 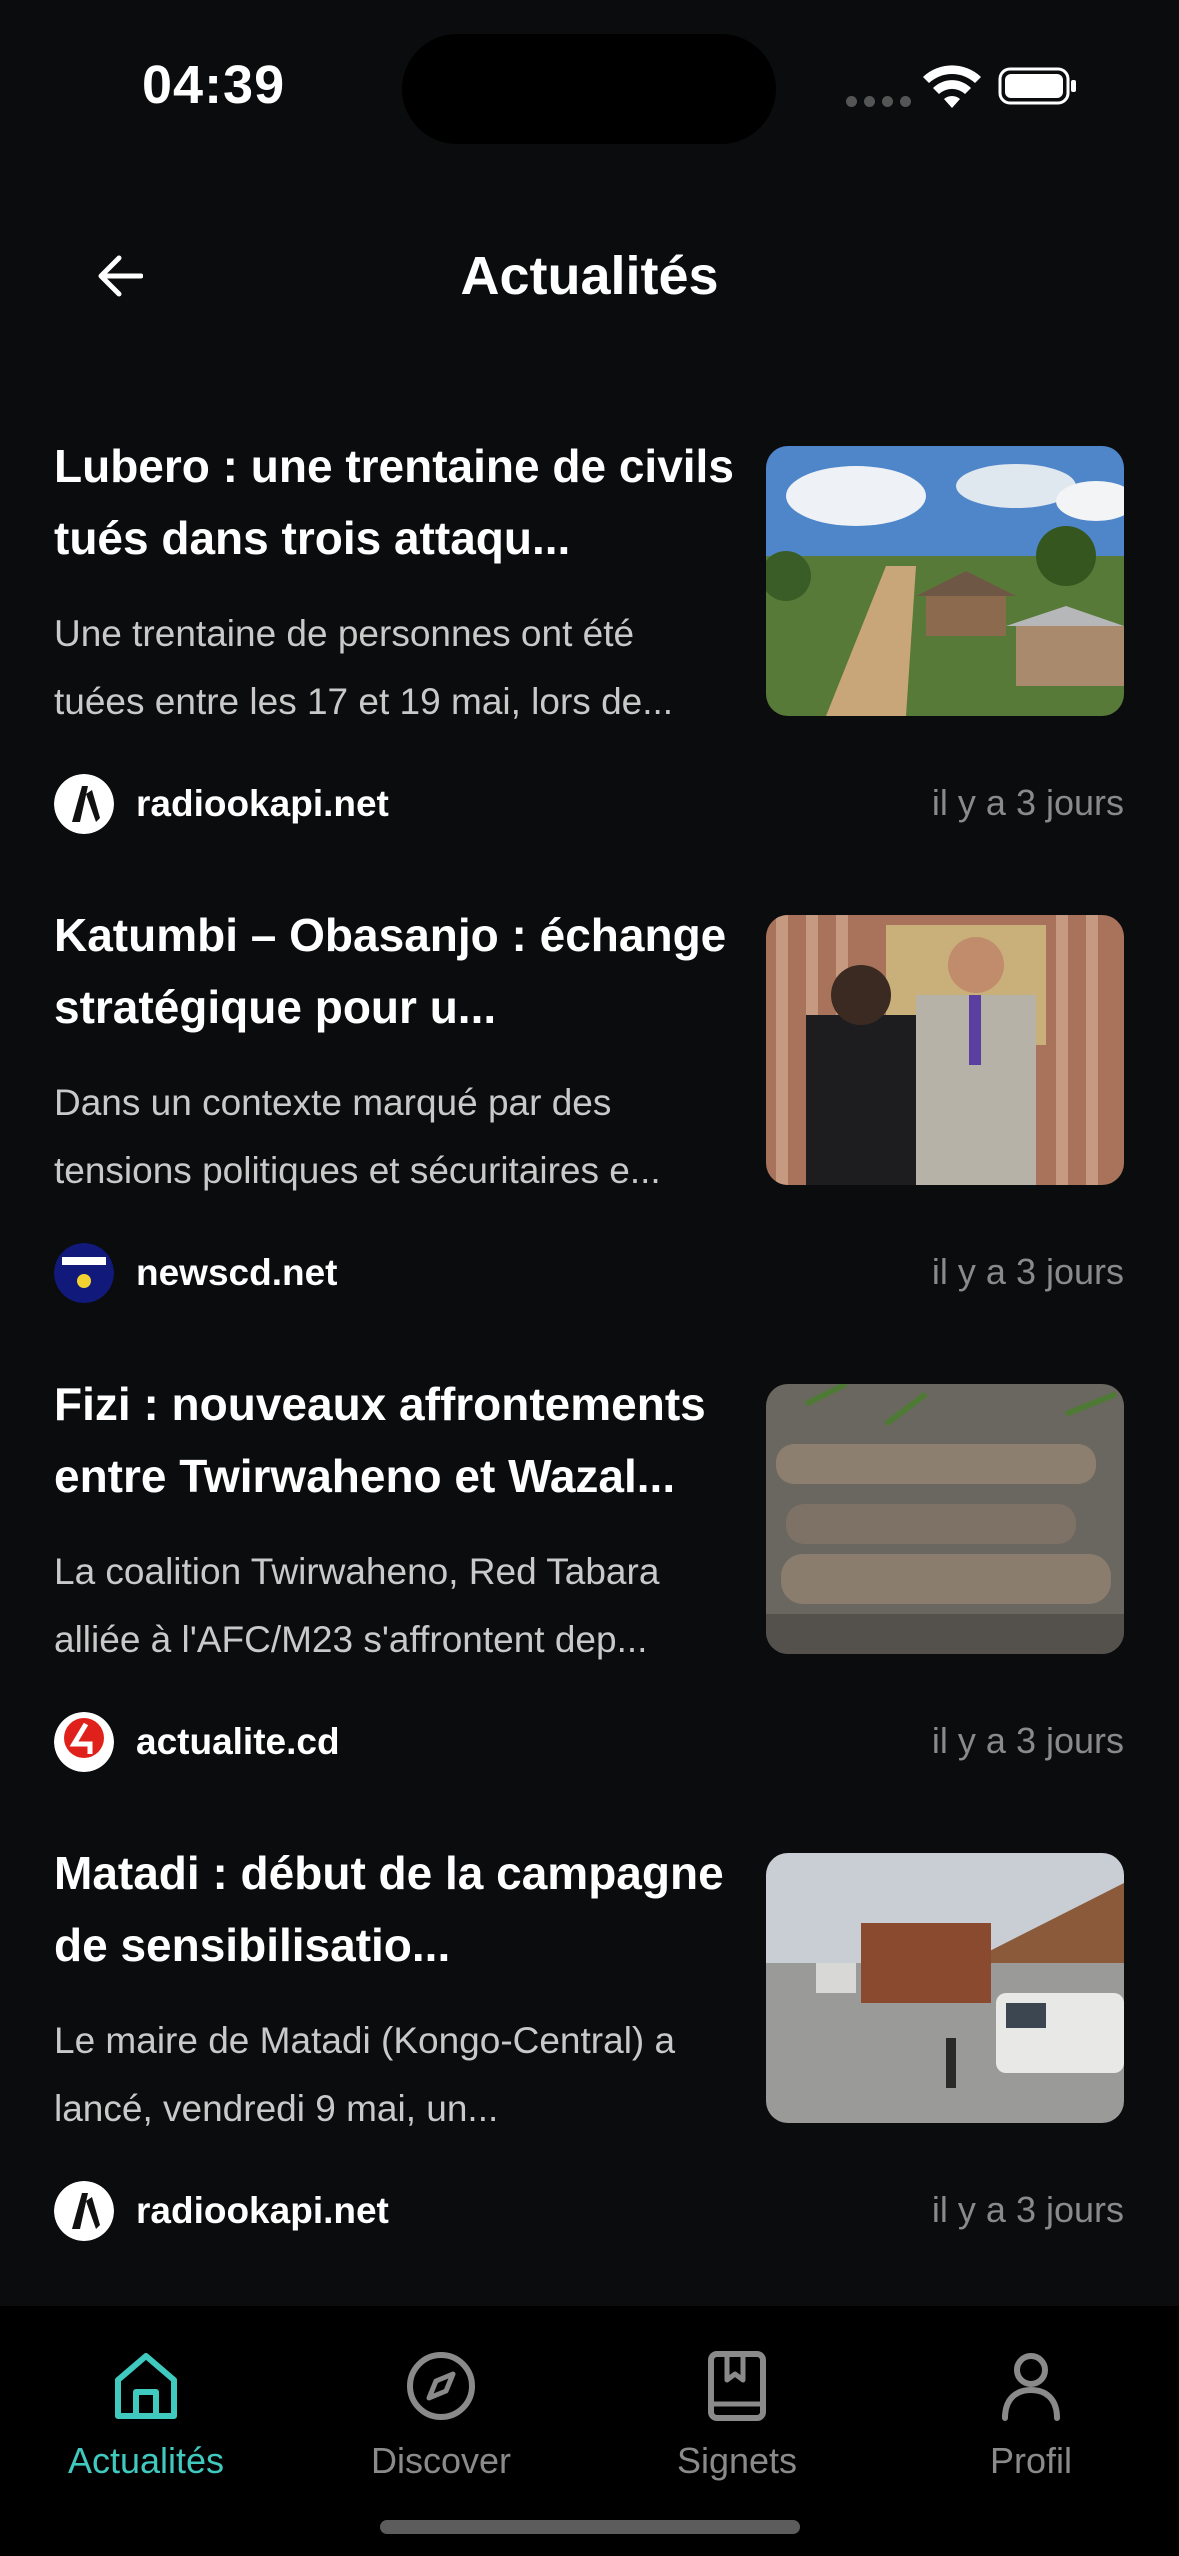 I want to click on tab-label: Profil, so click(x=1031, y=2460).